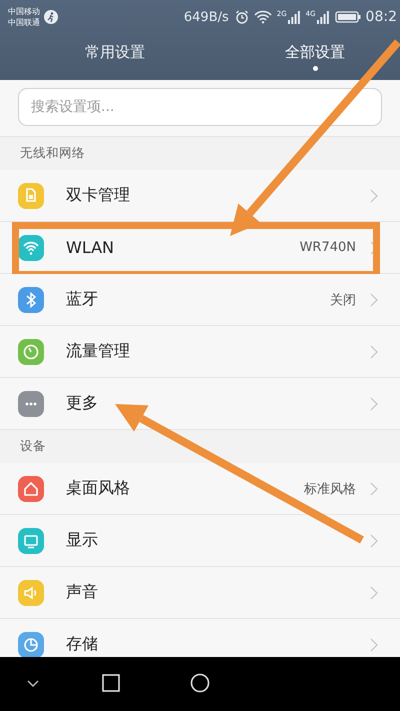 The height and width of the screenshot is (711, 400). What do you see at coordinates (24, 22) in the screenshot?
I see `carrier-name: 中国联通` at bounding box center [24, 22].